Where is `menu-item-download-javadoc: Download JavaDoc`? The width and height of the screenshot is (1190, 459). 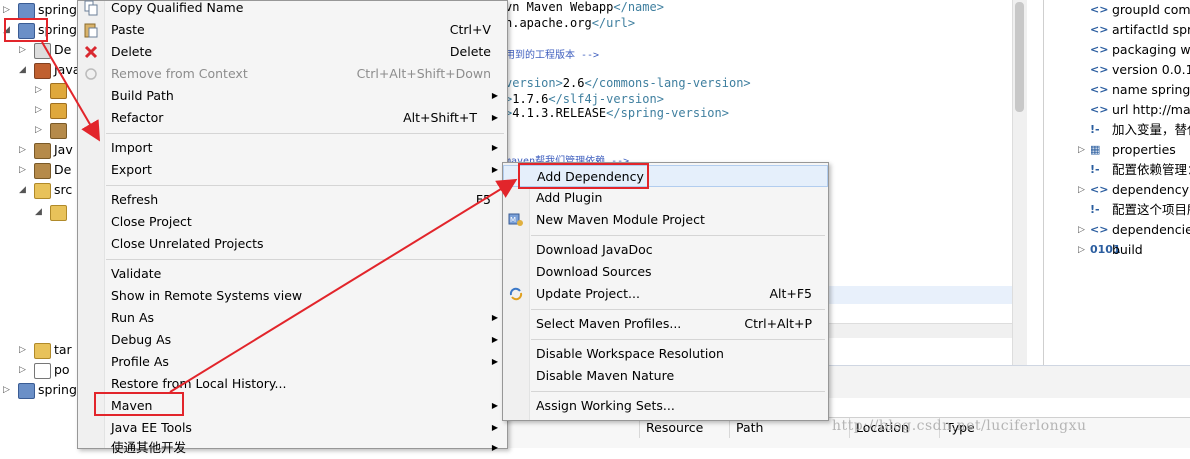 menu-item-download-javadoc: Download JavaDoc is located at coordinates (665, 250).